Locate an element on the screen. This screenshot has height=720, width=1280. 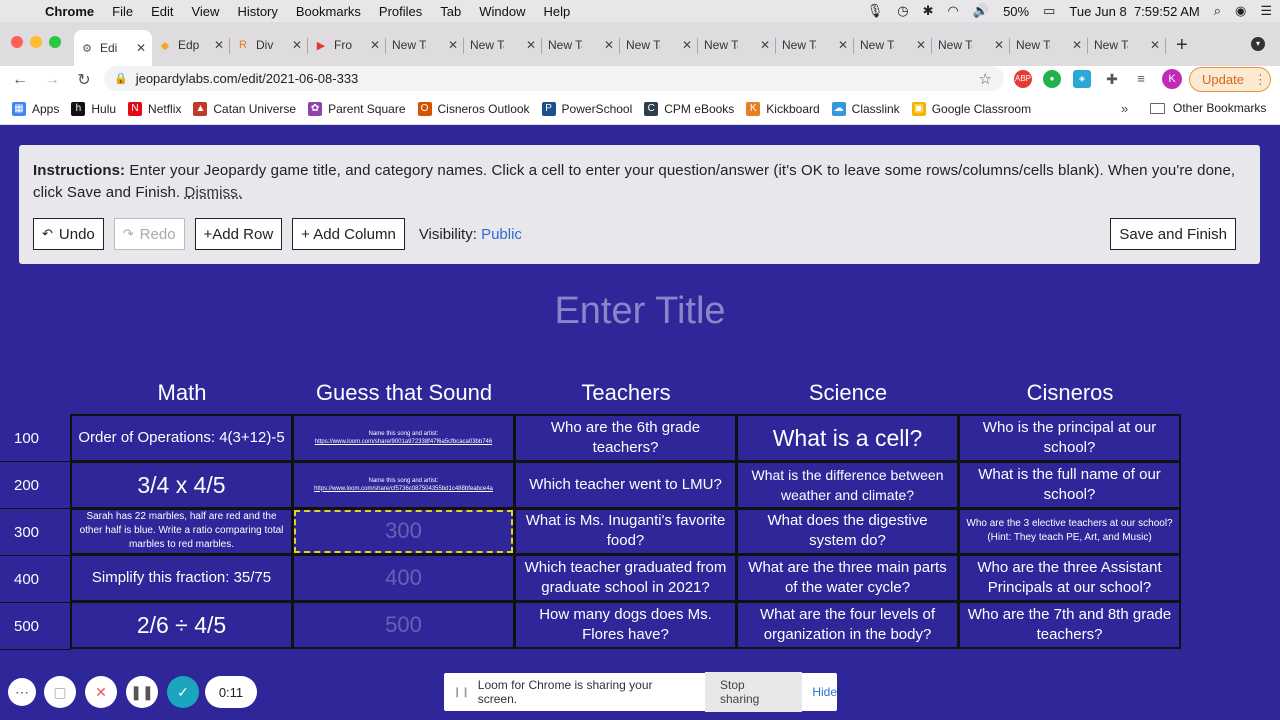
chrome-update-button: Update ⋮ is located at coordinates (1230, 79).